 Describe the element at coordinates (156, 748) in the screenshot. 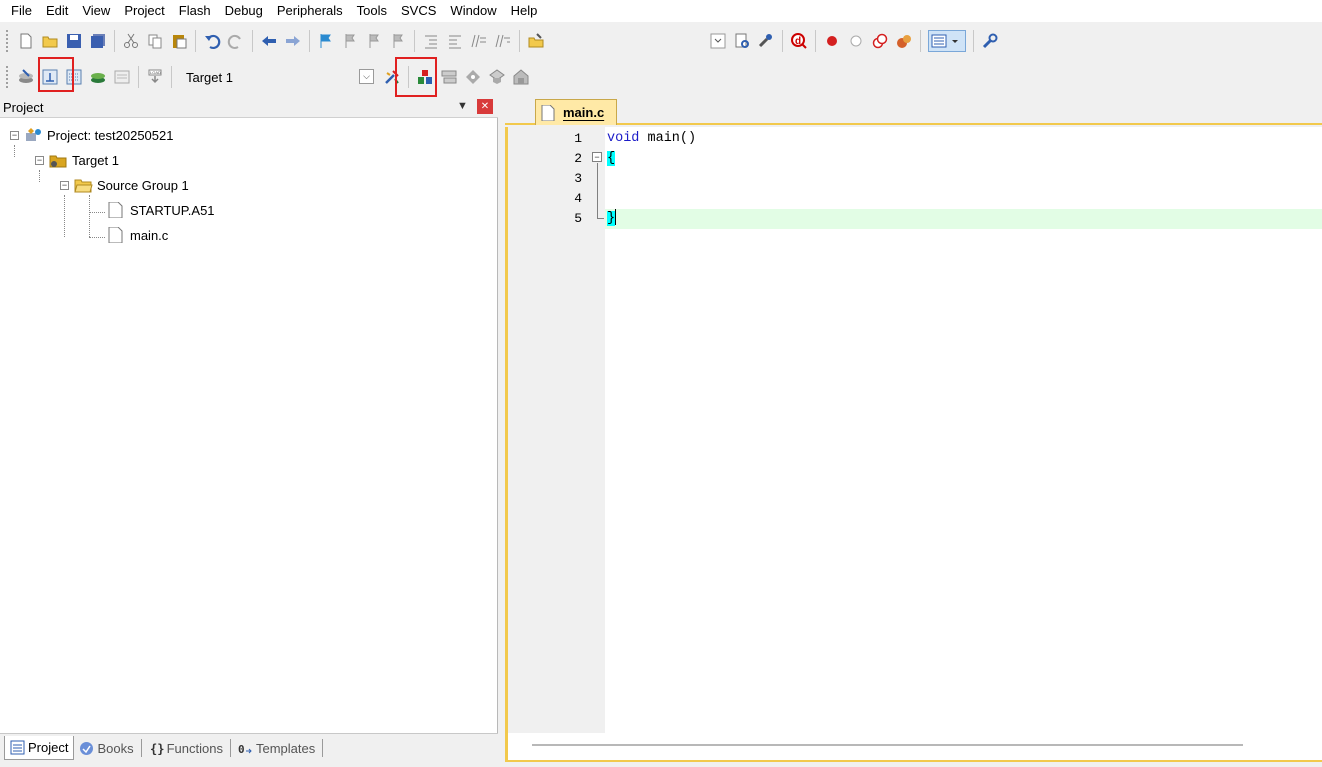

I see `functions-icon: {}` at that location.